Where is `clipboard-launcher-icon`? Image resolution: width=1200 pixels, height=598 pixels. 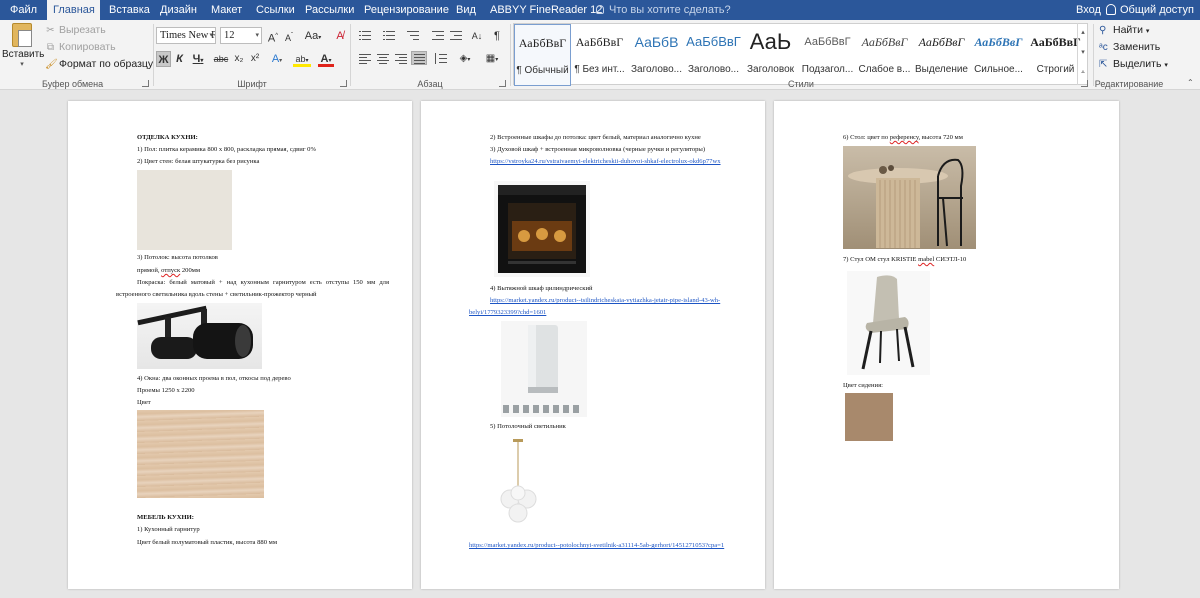 clipboard-launcher-icon is located at coordinates (145, 83).